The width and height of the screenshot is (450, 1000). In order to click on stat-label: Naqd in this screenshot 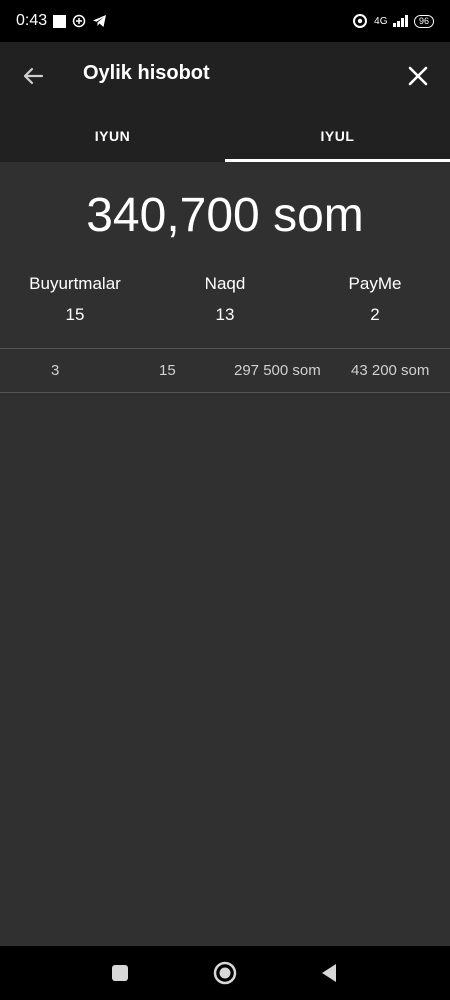, I will do `click(225, 283)`.